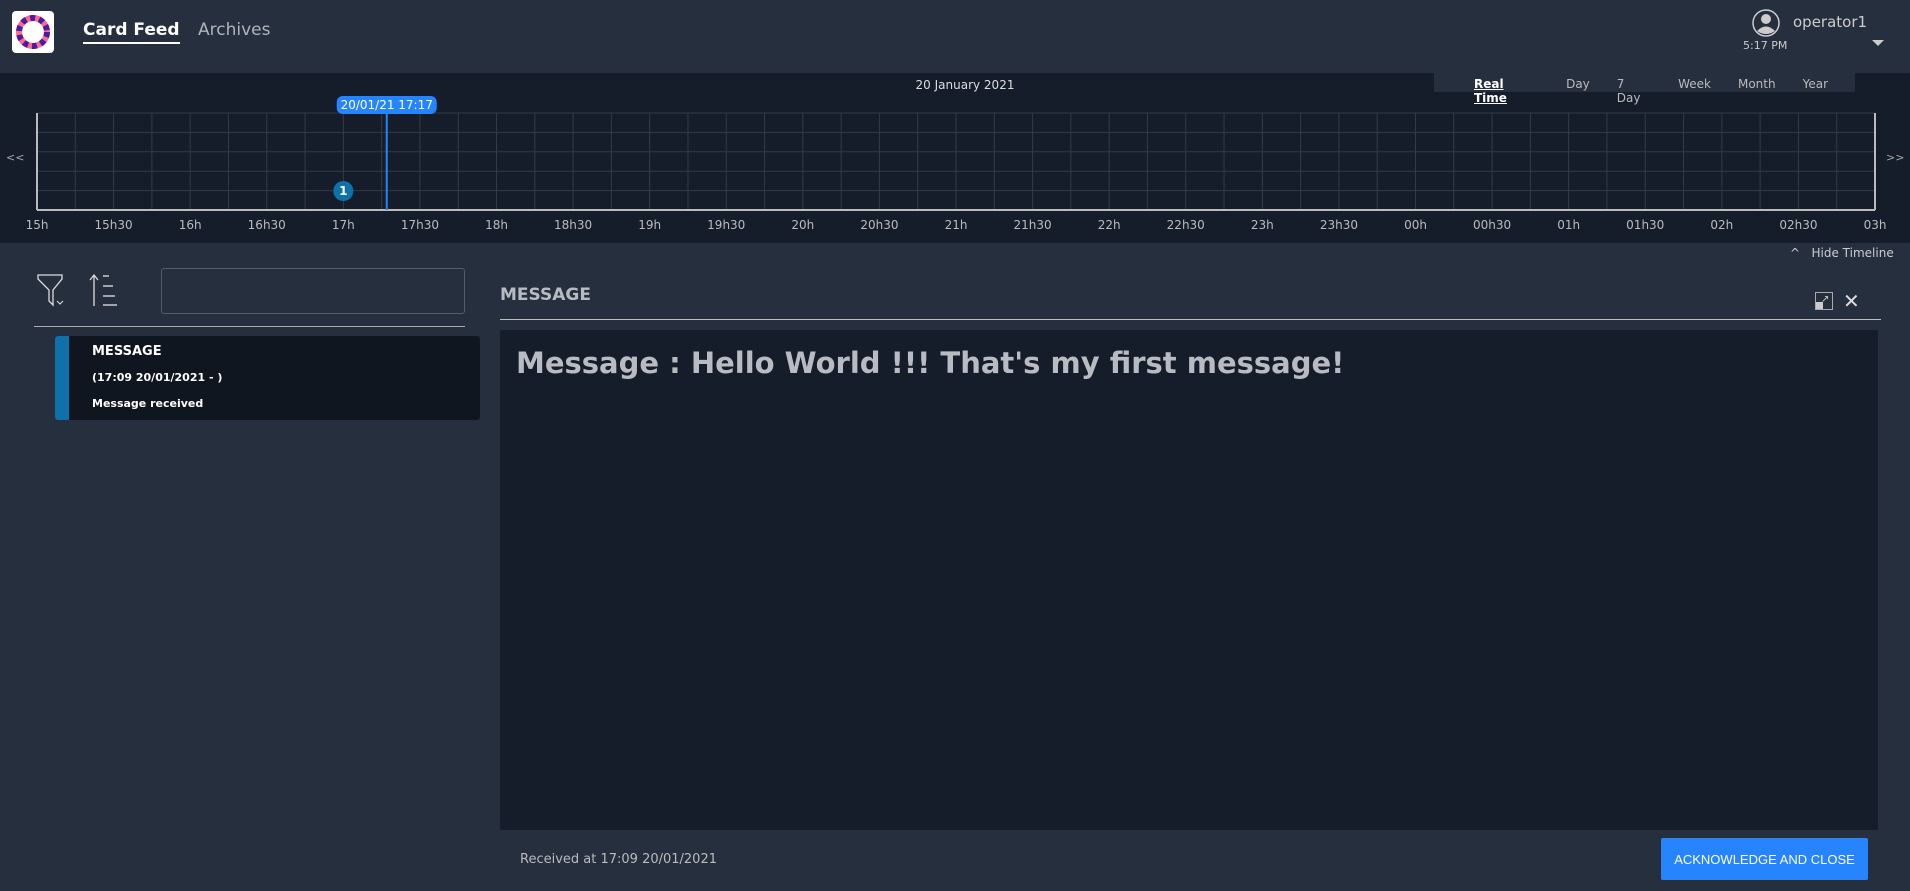  What do you see at coordinates (343, 191) in the screenshot?
I see `bubble-count: 1` at bounding box center [343, 191].